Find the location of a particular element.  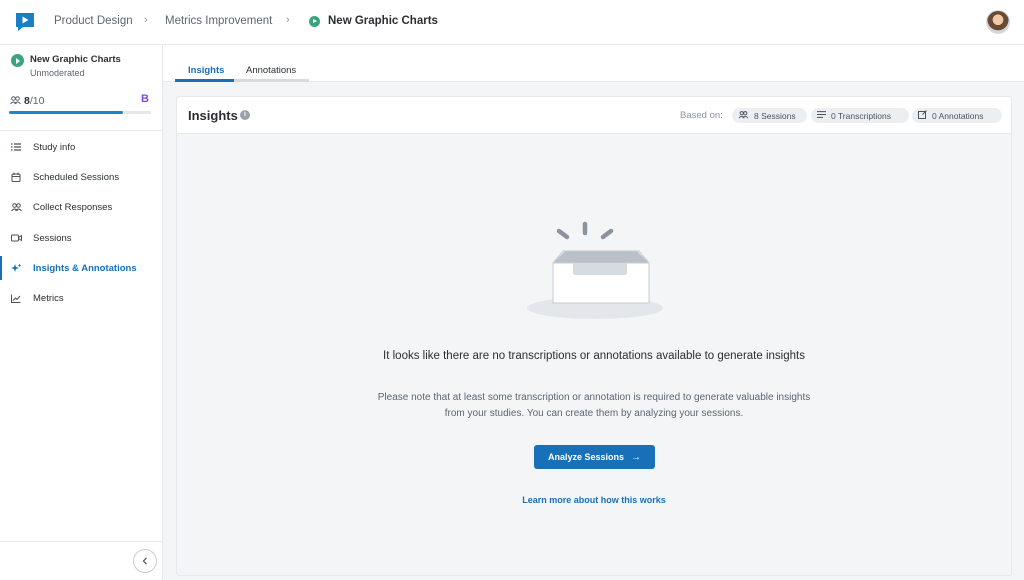

tab-bar: Insights Annotations is located at coordinates (593, 63).